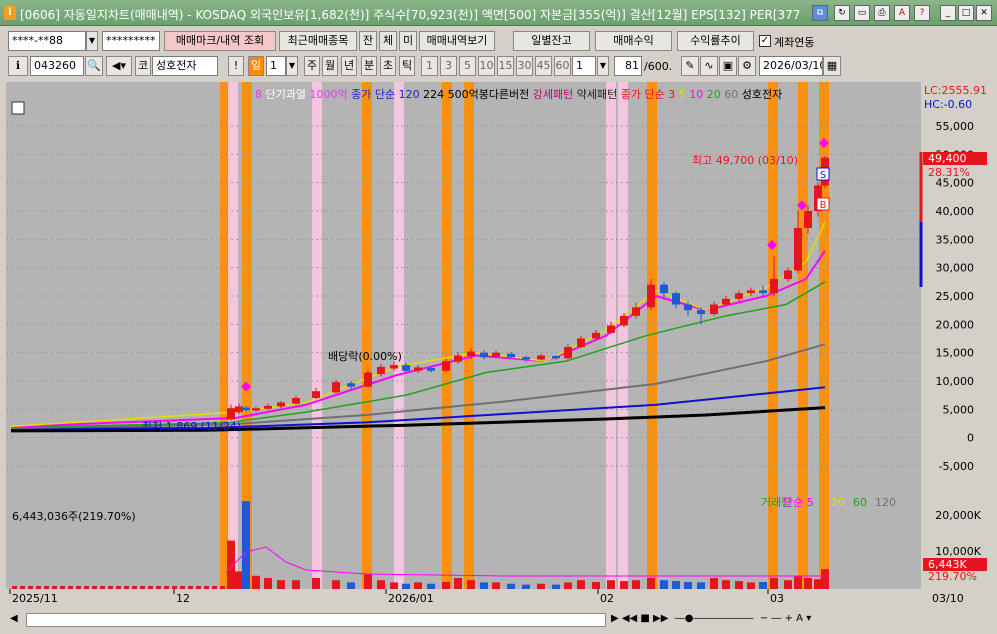 The image size is (997, 634). Describe the element at coordinates (955, 90) in the screenshot. I see `lc-label: LC:2555.91` at that location.